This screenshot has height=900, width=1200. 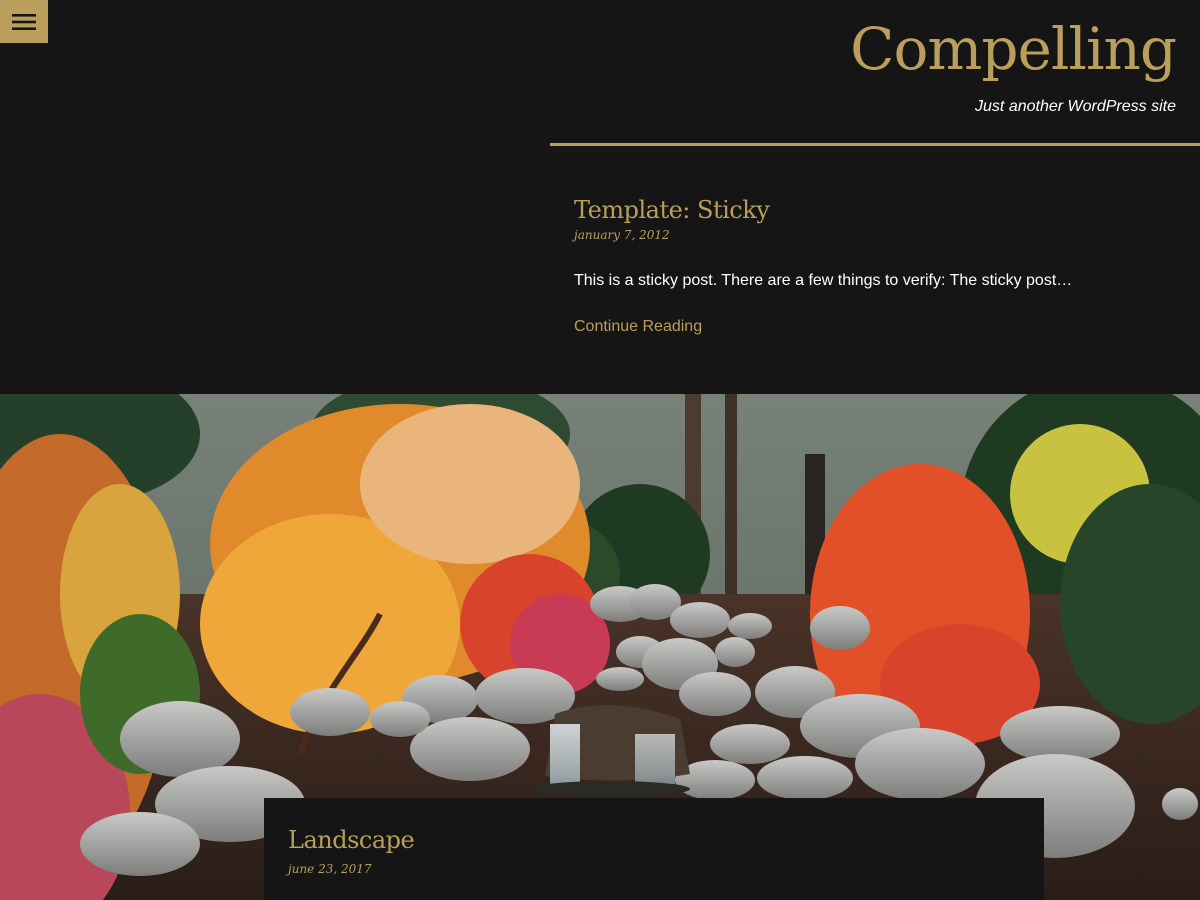 I want to click on landscape-post-title-link: Landscape, so click(x=351, y=840).